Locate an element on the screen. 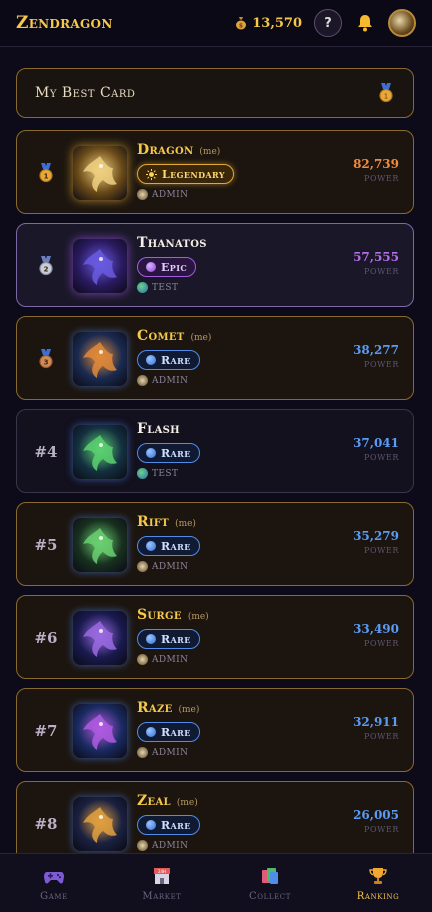  ranking-row: #6 Surge (me) Rare ADMIN 33,490 POWER is located at coordinates (215, 637).